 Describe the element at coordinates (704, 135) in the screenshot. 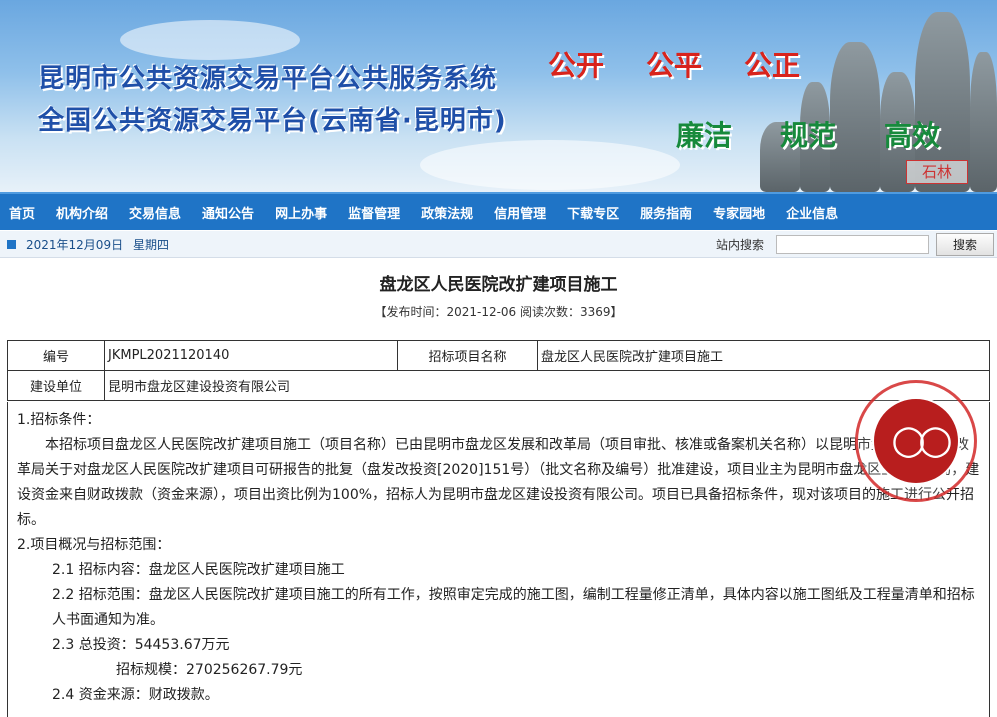

I see `slogan-lianjie: 廉洁` at that location.